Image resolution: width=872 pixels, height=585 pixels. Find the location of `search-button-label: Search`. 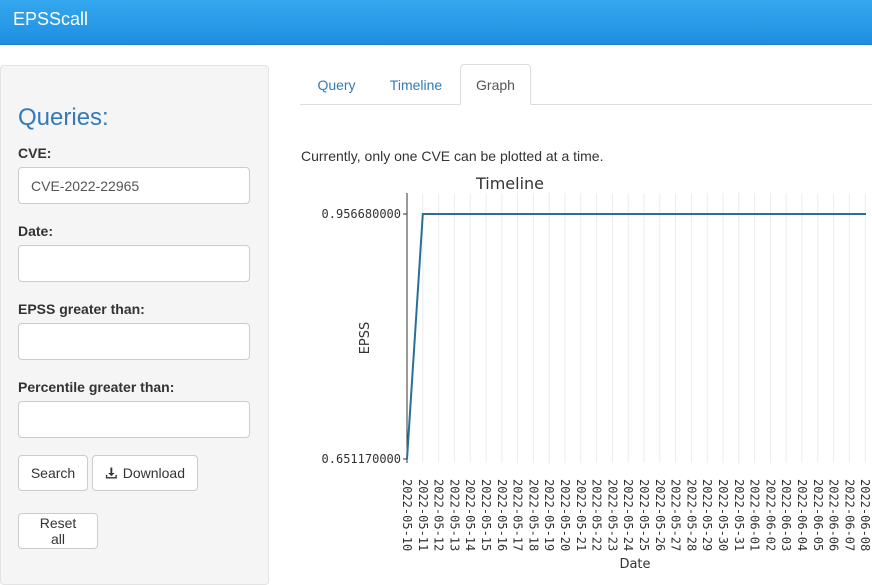

search-button-label: Search is located at coordinates (53, 473).